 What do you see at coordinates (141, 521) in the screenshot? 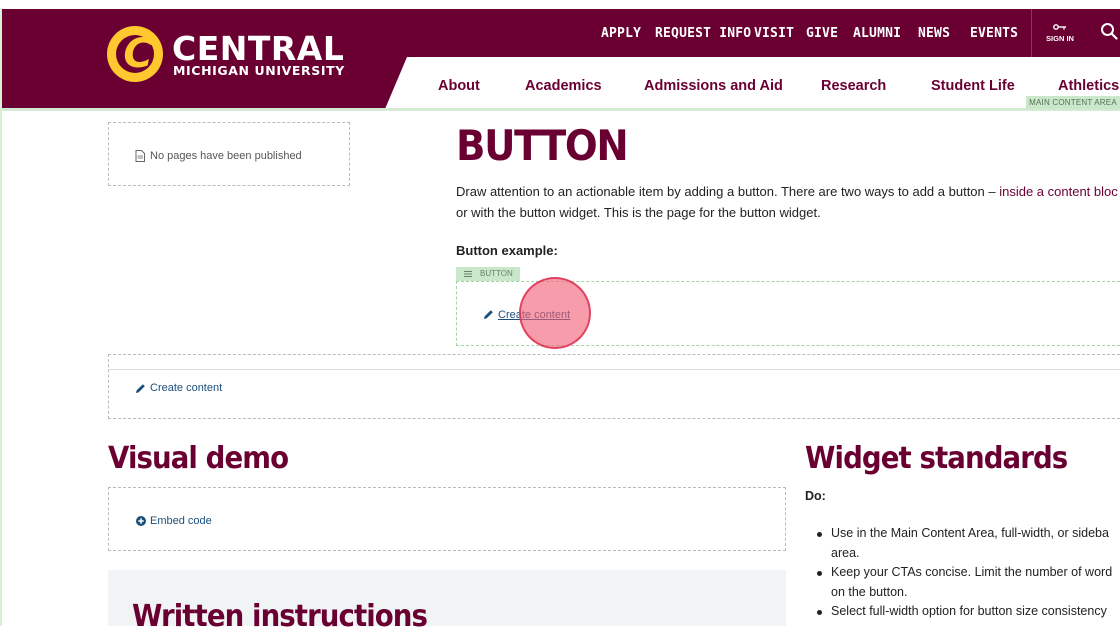
I see `plus-circle-icon` at bounding box center [141, 521].